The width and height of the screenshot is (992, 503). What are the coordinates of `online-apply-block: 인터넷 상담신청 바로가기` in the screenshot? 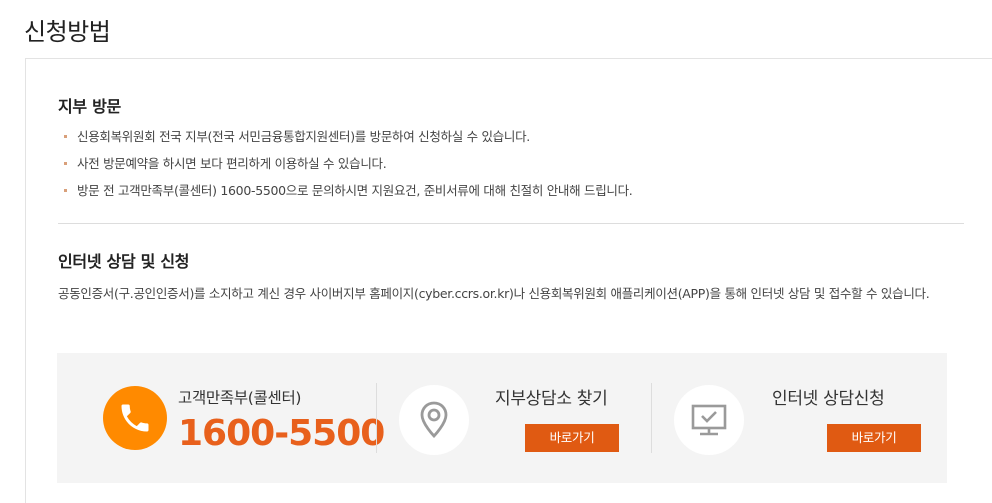 It's located at (800, 418).